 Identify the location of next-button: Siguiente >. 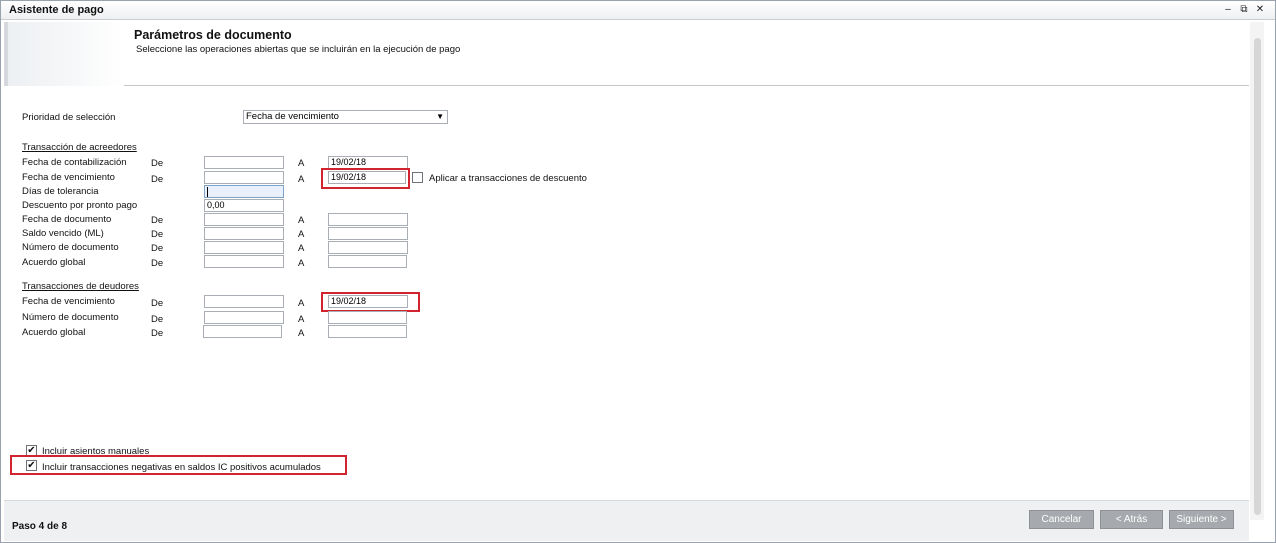
(1201, 519).